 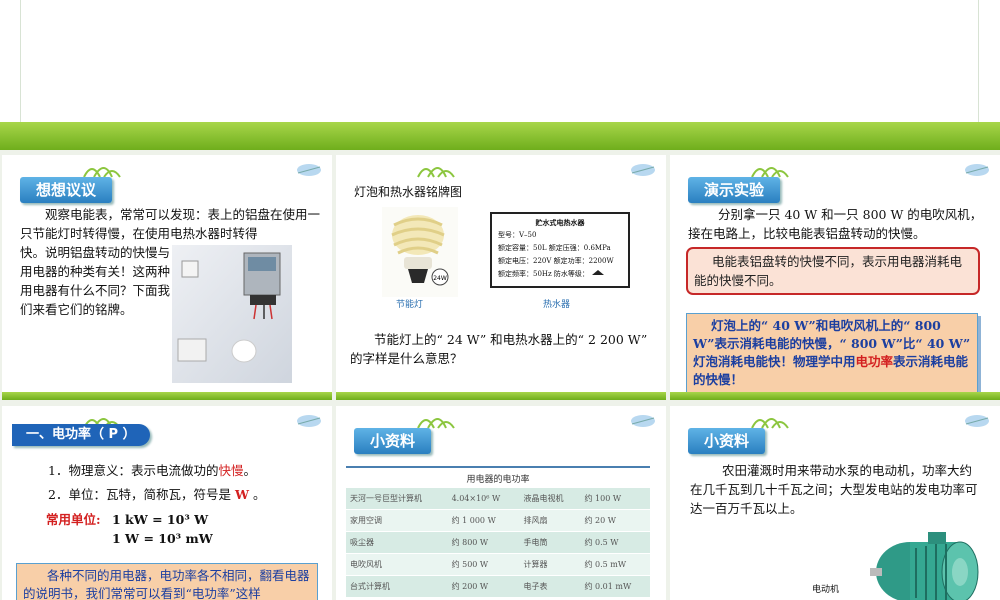 I want to click on bulb-caption: 节能灯, so click(x=410, y=305).